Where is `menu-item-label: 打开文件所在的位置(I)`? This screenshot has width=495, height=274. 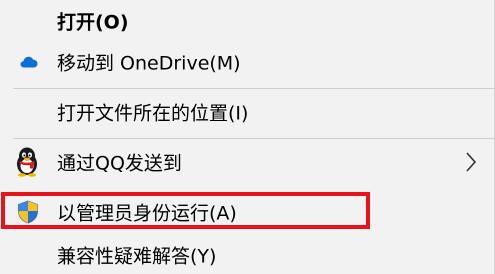
menu-item-label: 打开文件所在的位置(I) is located at coordinates (153, 113).